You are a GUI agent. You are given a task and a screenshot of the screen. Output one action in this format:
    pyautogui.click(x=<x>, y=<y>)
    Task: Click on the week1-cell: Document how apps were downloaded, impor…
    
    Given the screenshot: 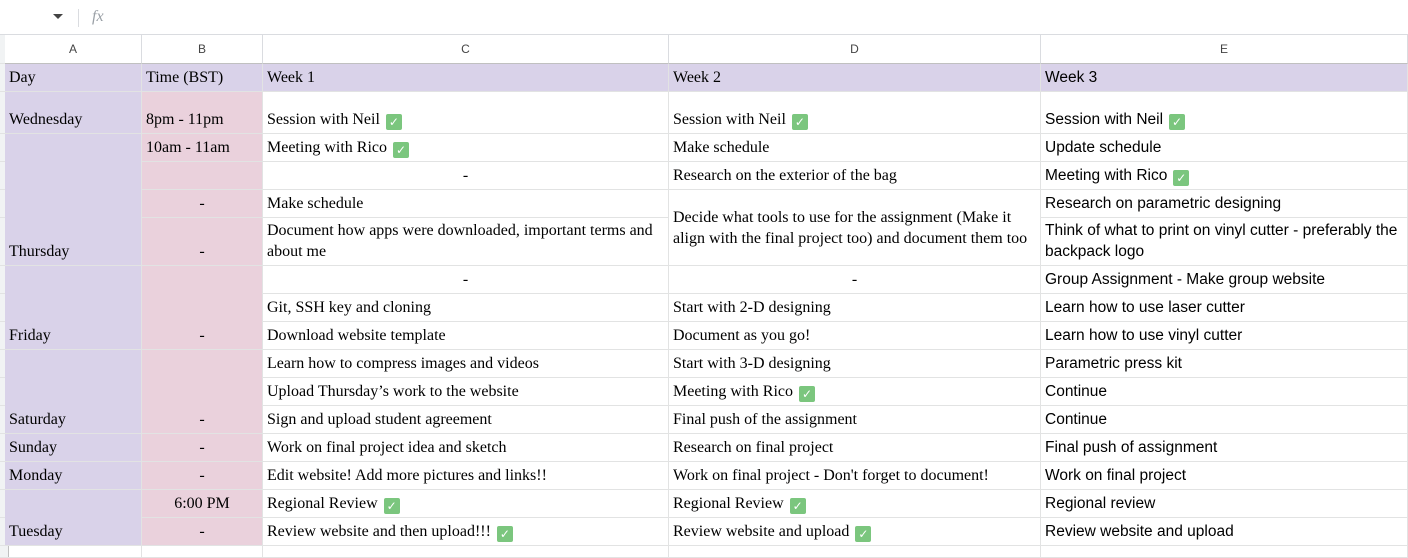 What is the action you would take?
    pyautogui.click(x=466, y=242)
    